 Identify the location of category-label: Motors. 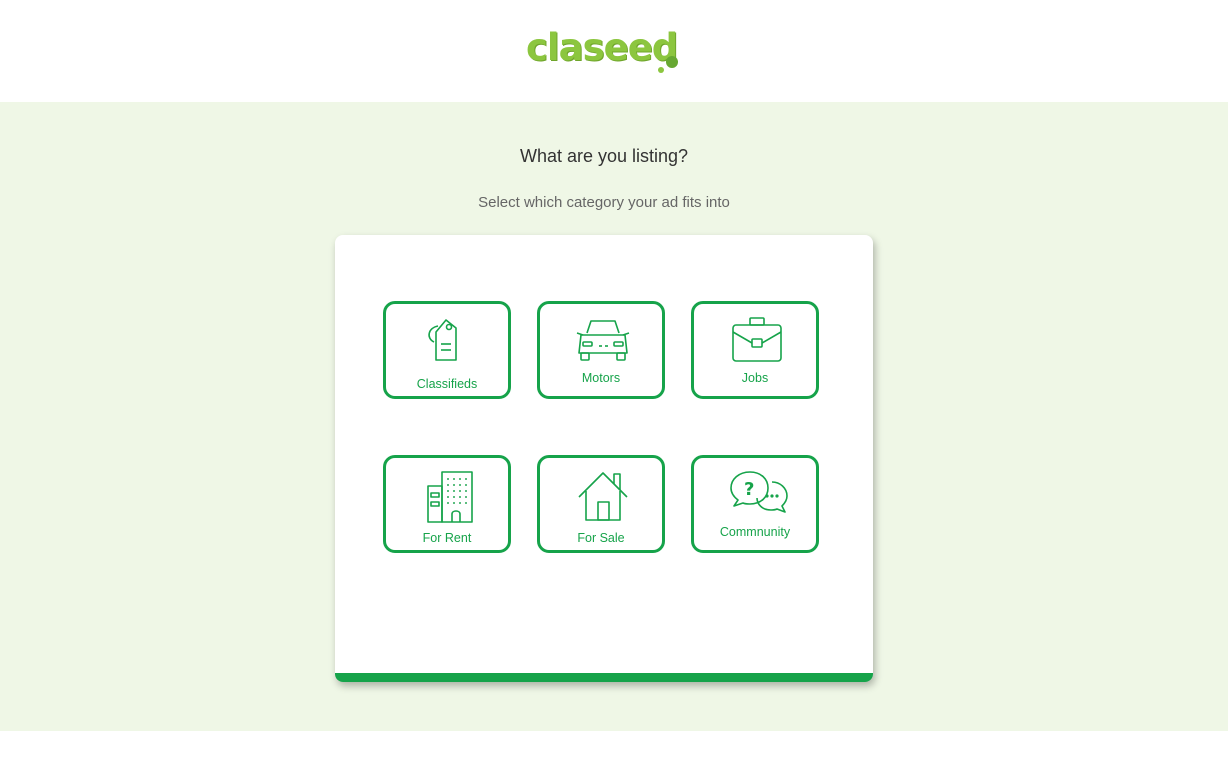
(601, 378).